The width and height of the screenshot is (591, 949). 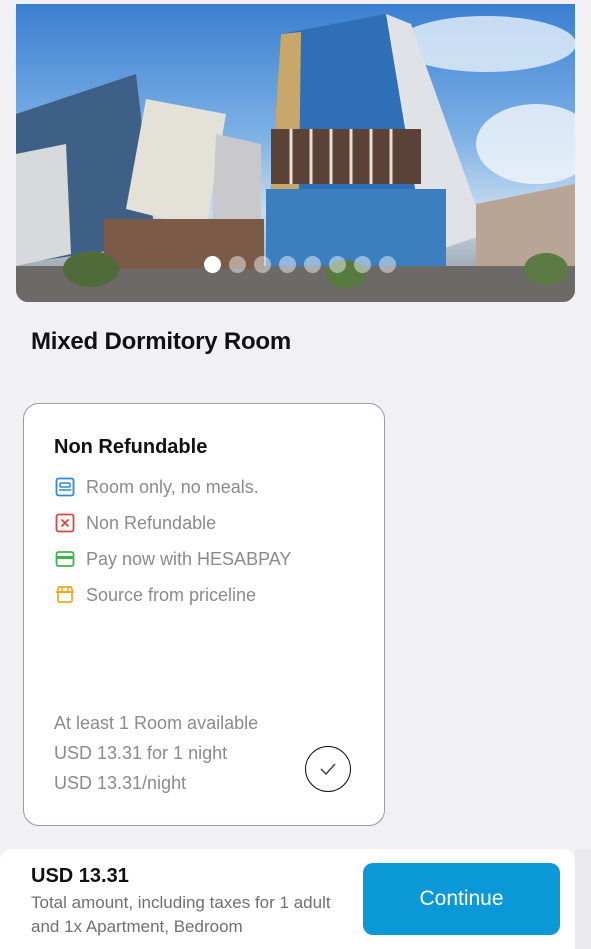 I want to click on feature-payment: Pay now with HESABPAY, so click(x=172, y=559).